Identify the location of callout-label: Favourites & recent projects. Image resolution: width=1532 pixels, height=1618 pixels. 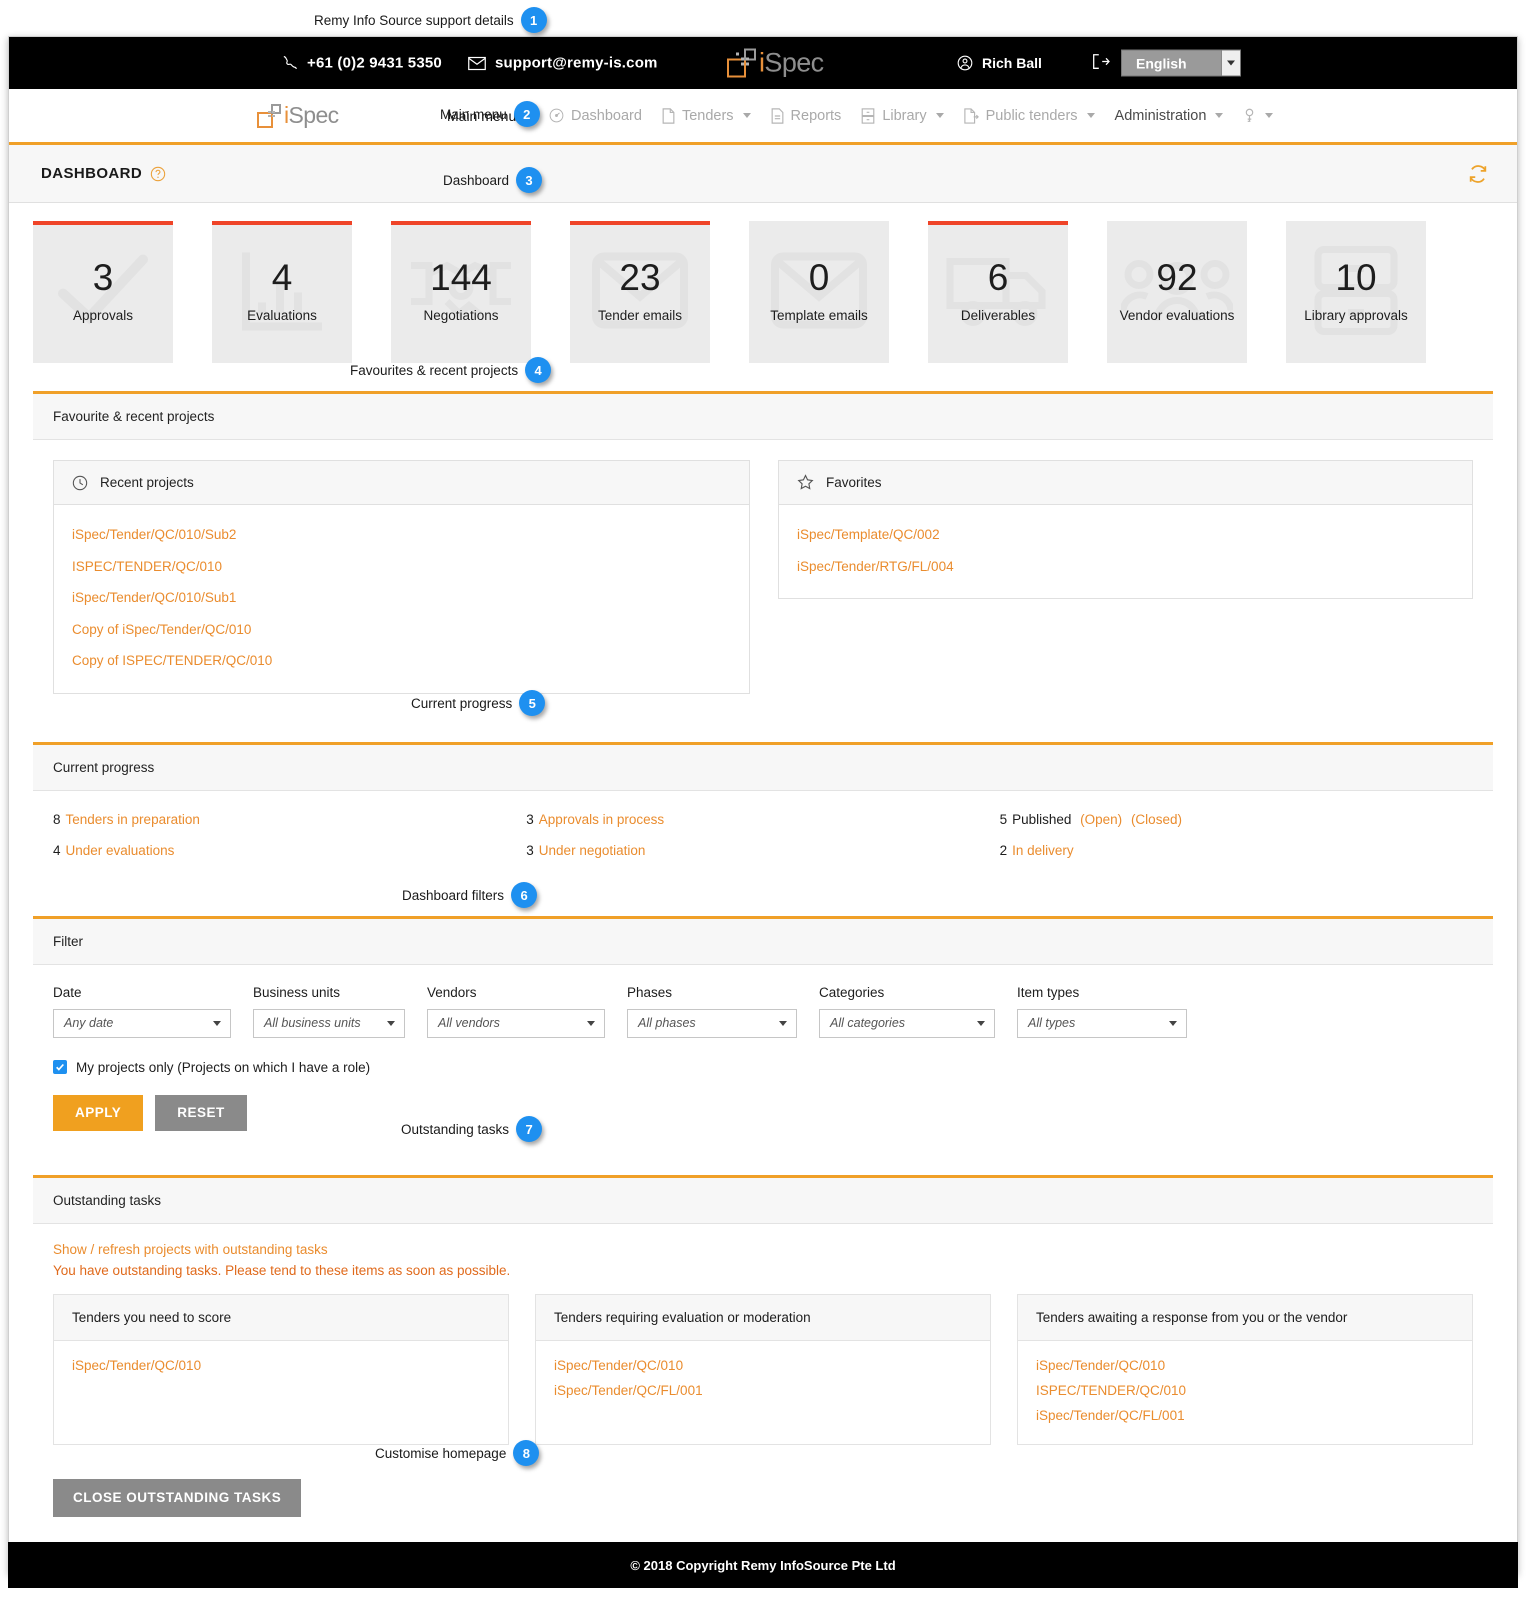
(434, 370).